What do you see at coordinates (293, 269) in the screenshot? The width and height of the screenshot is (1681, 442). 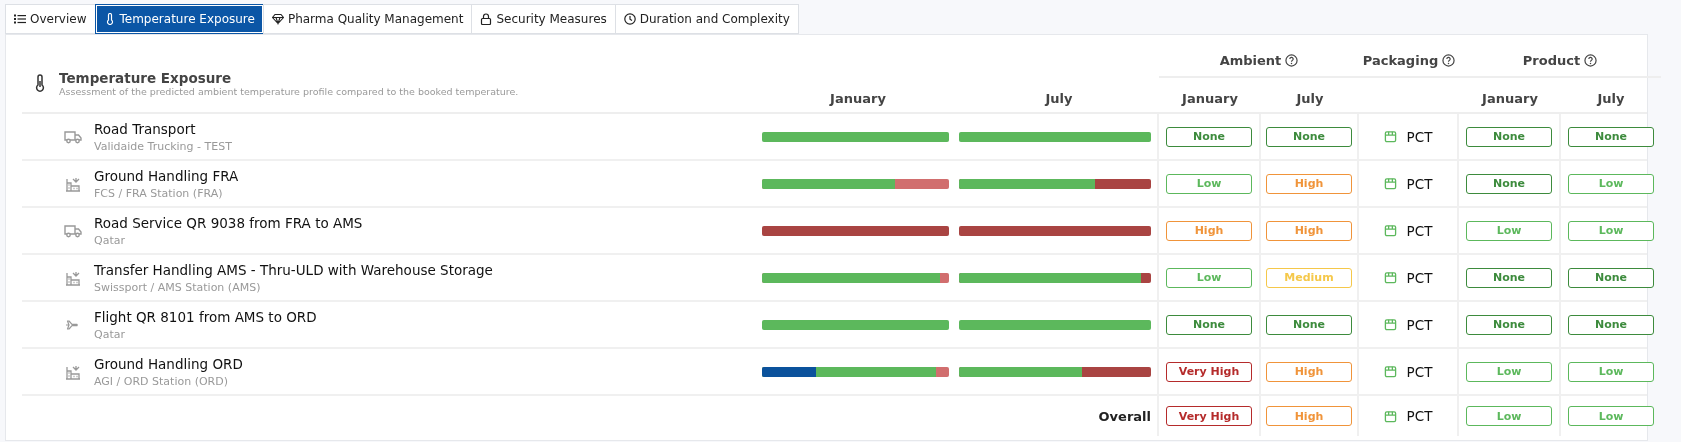 I see `leg-title: Transfer Handling AMS - Thru-ULD with Warehouse Storage` at bounding box center [293, 269].